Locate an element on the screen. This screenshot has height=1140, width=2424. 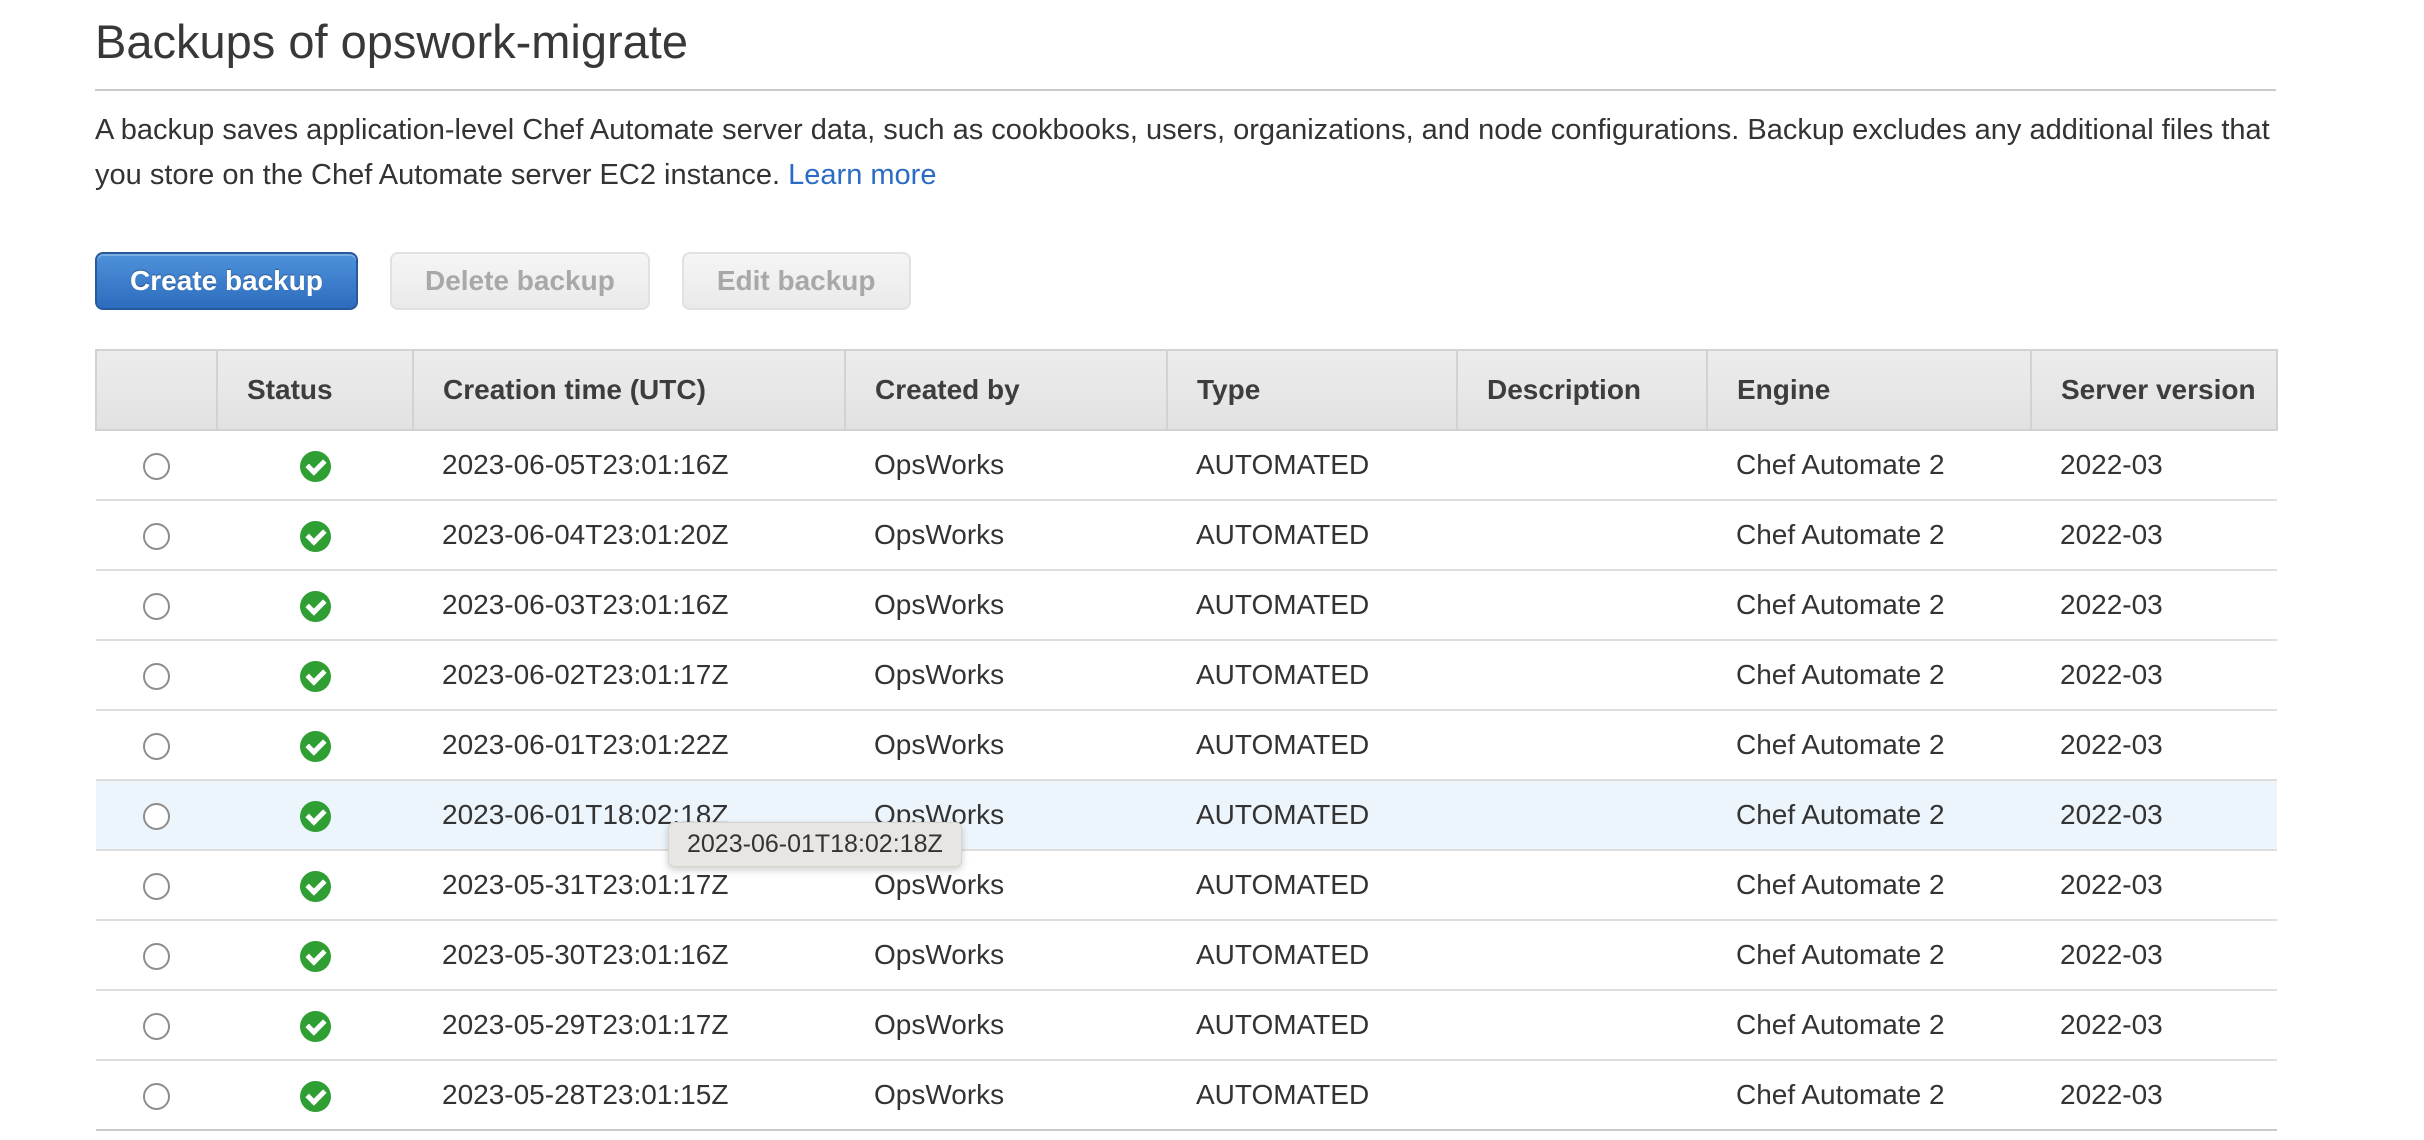
creation-time-cell: 2023-06-01T23:01:22Z is located at coordinates (629, 745).